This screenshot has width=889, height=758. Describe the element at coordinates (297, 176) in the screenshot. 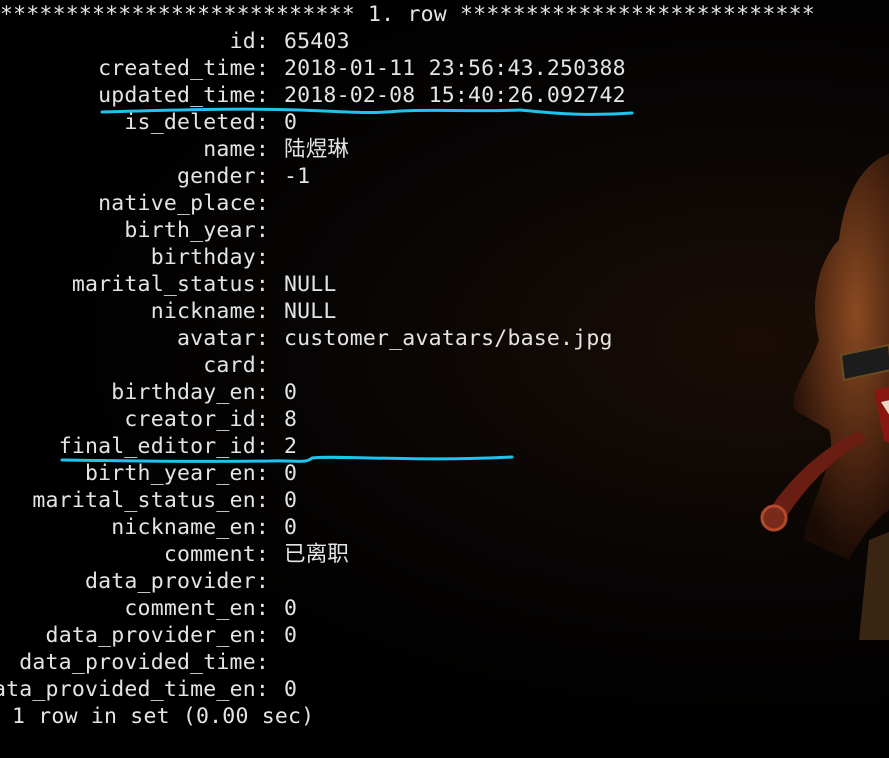

I see `field-value: -1` at that location.